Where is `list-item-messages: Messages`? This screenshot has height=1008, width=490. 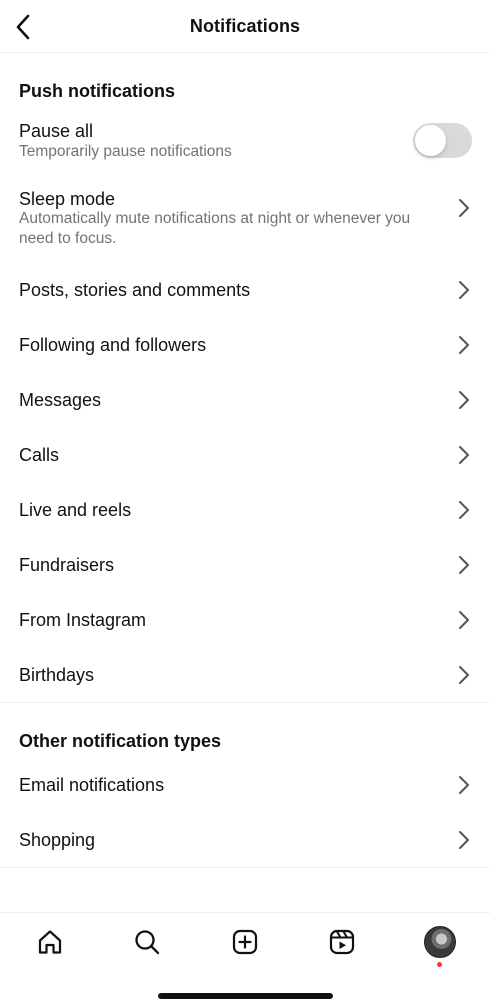
list-item-messages: Messages is located at coordinates (245, 400).